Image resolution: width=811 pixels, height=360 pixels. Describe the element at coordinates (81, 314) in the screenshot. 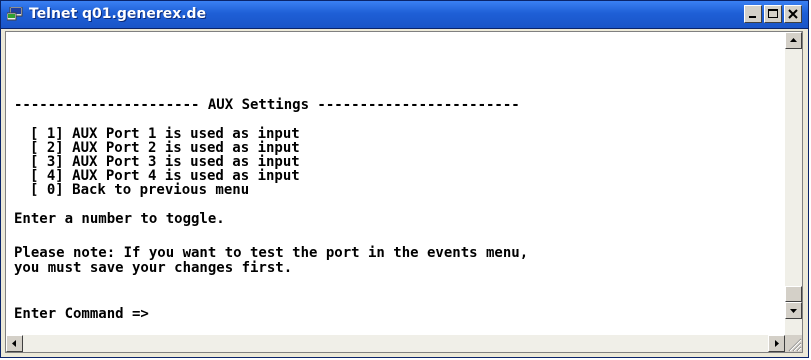

I see `command-prompt: Enter Command =>` at that location.